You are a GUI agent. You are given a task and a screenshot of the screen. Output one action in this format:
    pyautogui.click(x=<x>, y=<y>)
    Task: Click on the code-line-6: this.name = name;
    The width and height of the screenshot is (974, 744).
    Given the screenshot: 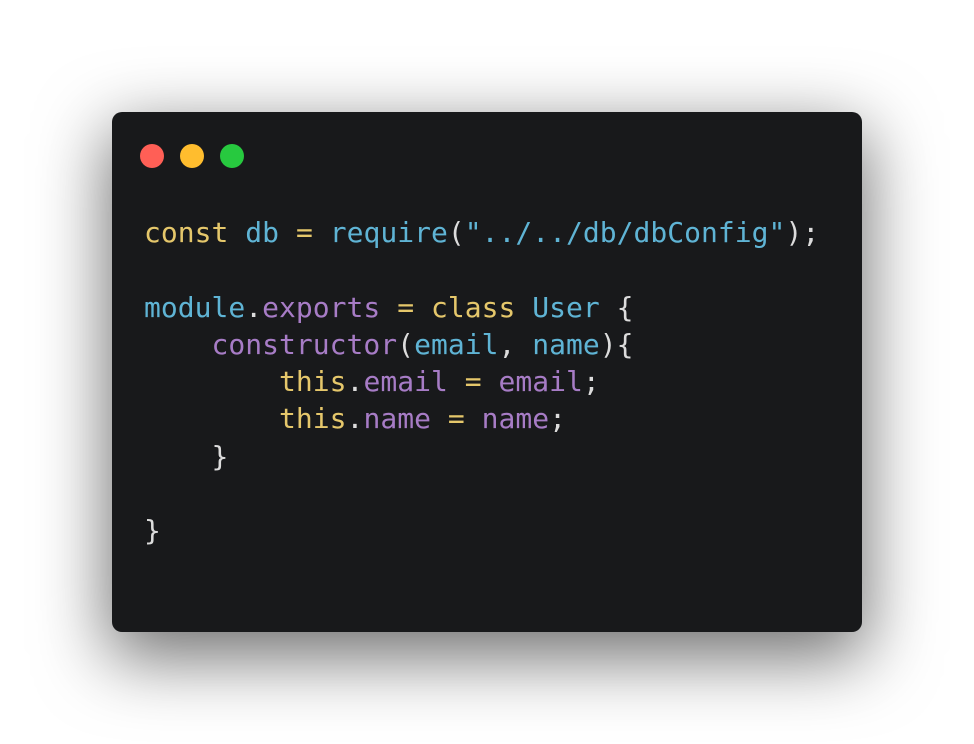 What is the action you would take?
    pyautogui.click(x=481, y=418)
    